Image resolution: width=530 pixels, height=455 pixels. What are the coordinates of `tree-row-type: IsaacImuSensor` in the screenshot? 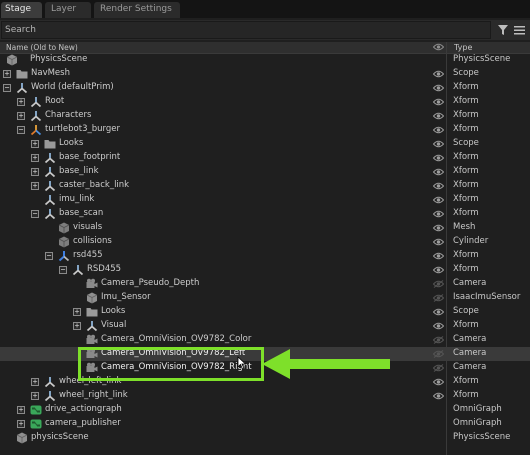 It's located at (487, 297).